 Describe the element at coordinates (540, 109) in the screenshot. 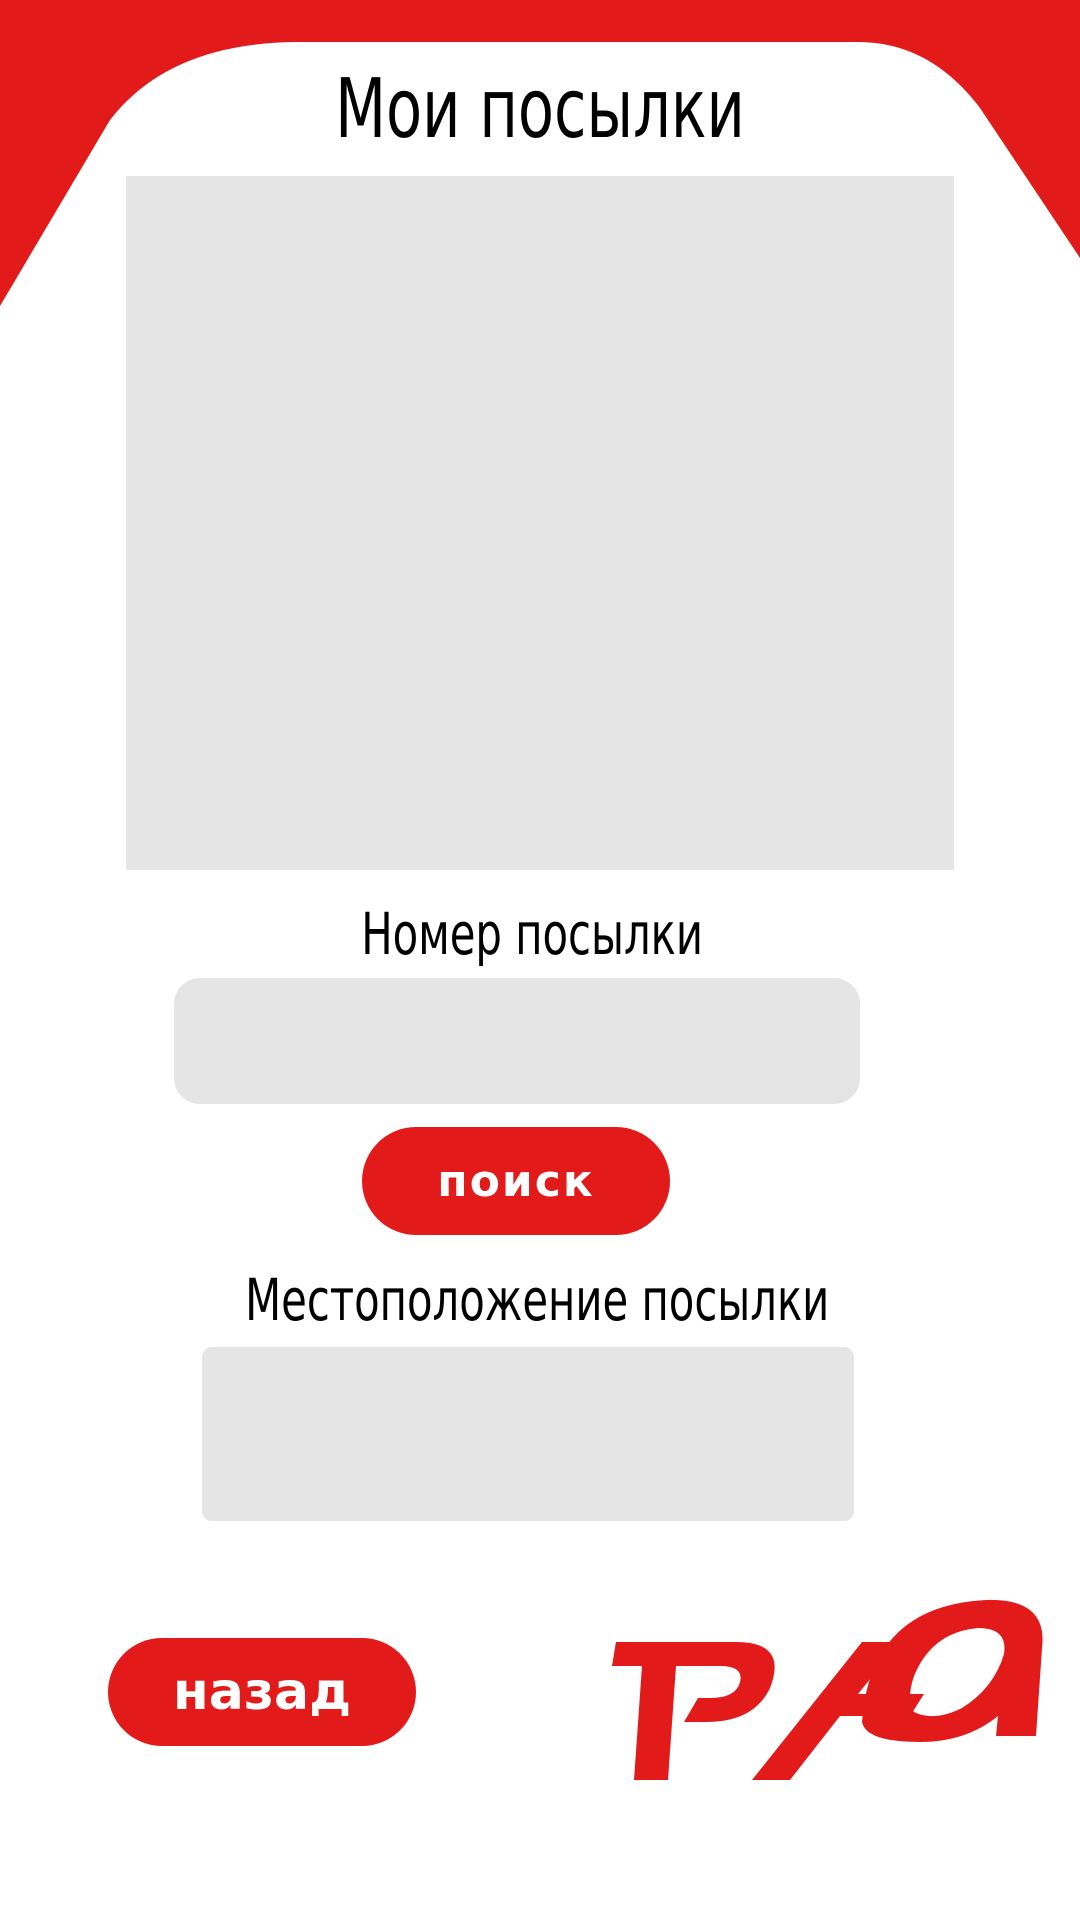

I see `page-title: Мои посылки` at that location.